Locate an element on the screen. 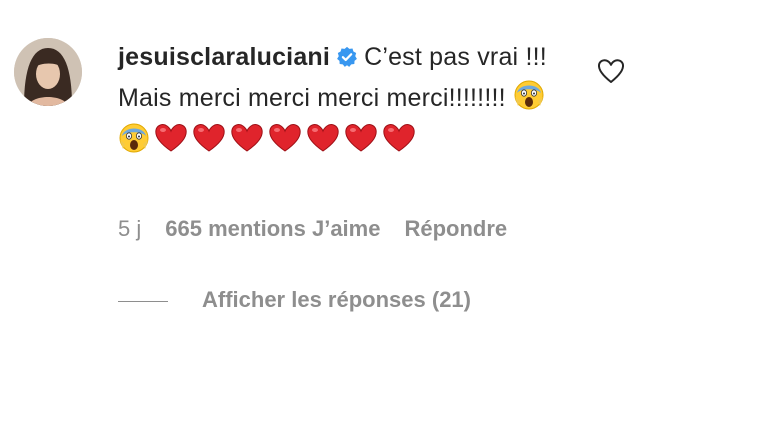 The image size is (770, 433). likes-count-link: 665 mentions J’aime is located at coordinates (272, 228).